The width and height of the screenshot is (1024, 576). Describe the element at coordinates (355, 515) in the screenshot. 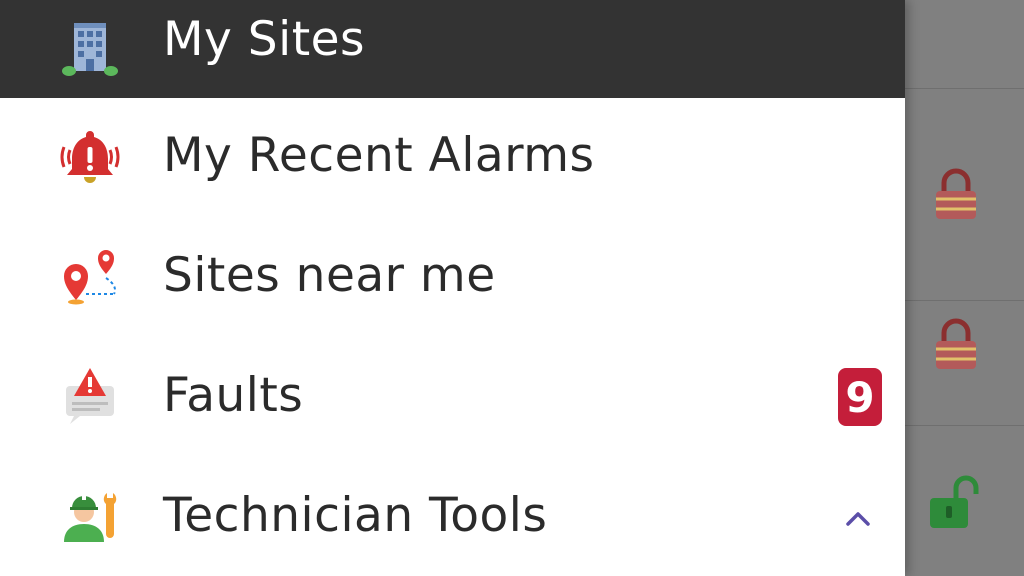

I see `drawer-item-label: Technician Tools` at that location.